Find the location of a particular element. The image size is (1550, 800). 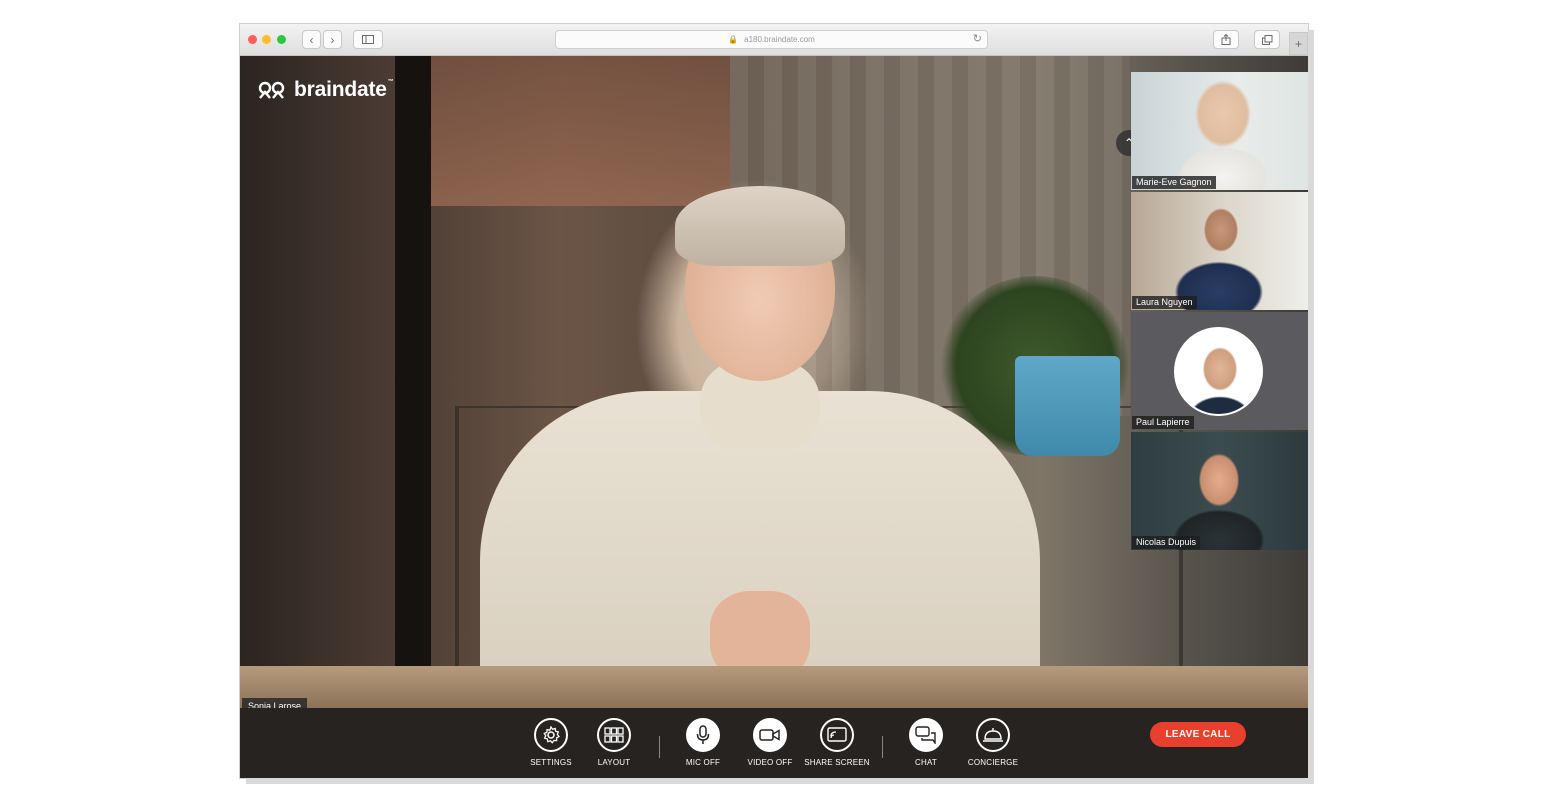

chevron-left-icon: ‹ is located at coordinates (311, 39).